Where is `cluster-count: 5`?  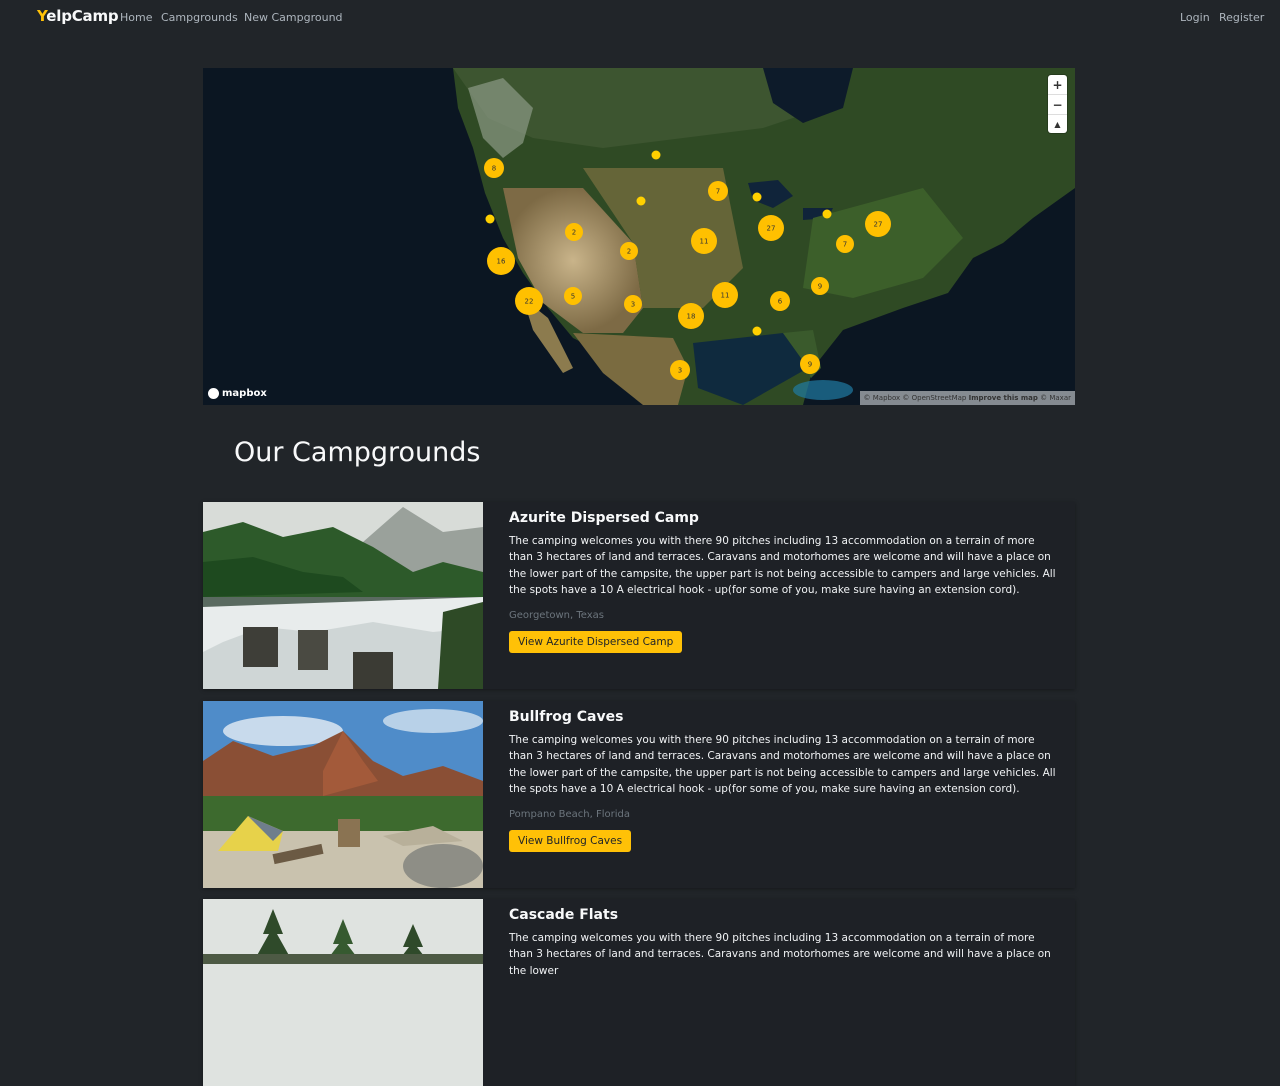
cluster-count: 5 is located at coordinates (573, 297).